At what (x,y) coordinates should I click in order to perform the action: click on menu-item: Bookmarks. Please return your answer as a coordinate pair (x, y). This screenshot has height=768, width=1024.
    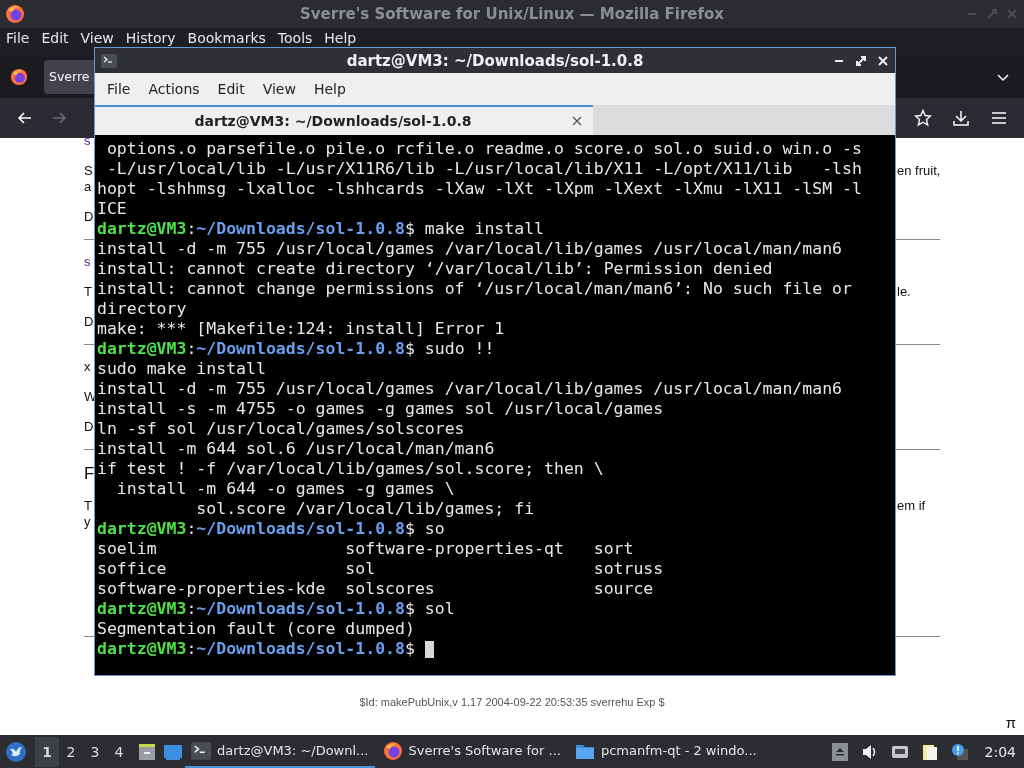
    Looking at the image, I should click on (226, 38).